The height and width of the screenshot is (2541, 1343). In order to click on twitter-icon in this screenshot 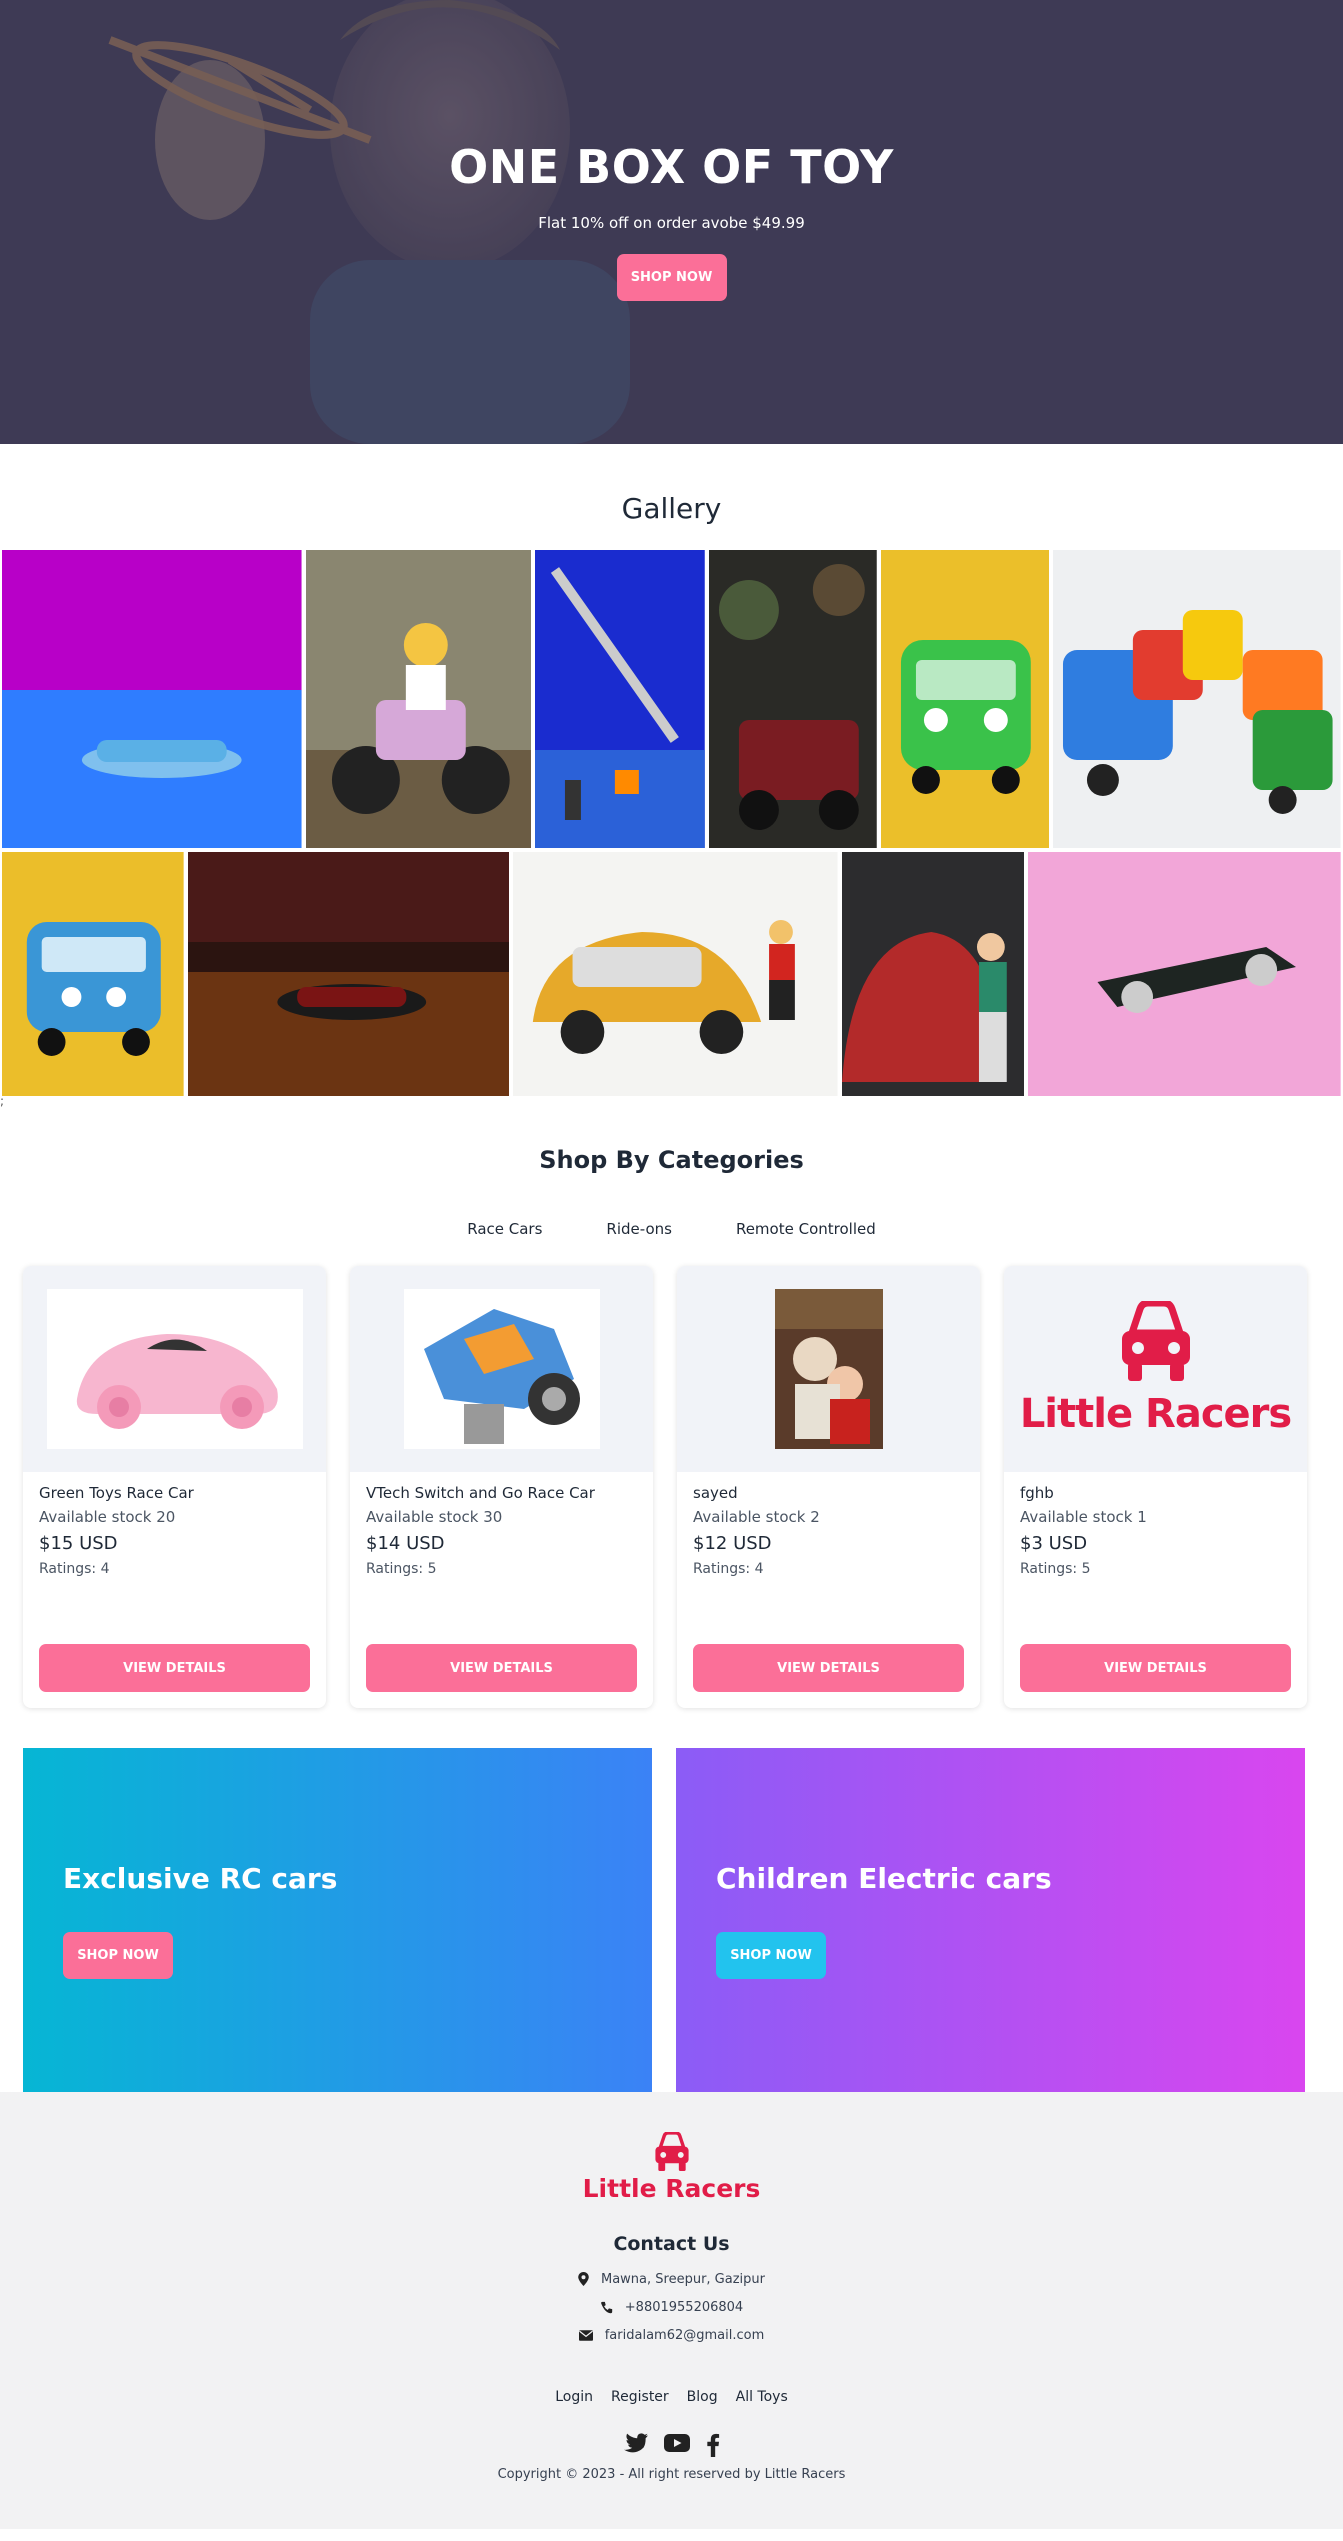, I will do `click(635, 2443)`.